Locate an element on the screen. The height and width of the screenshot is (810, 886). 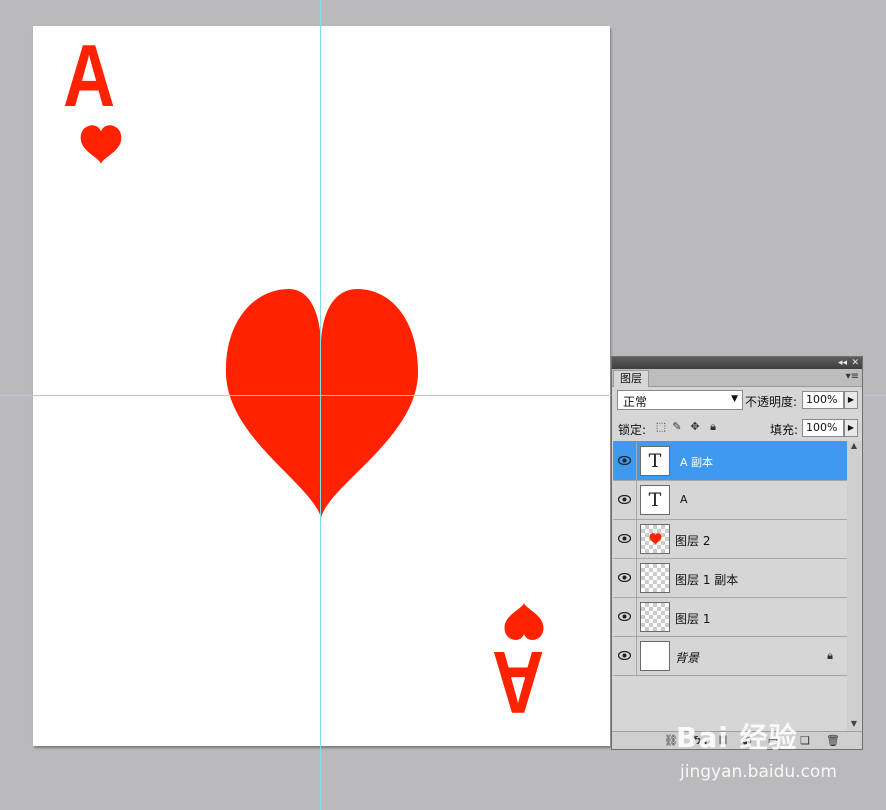
lock-transparent-pixels-icon: ⬚ is located at coordinates (661, 427).